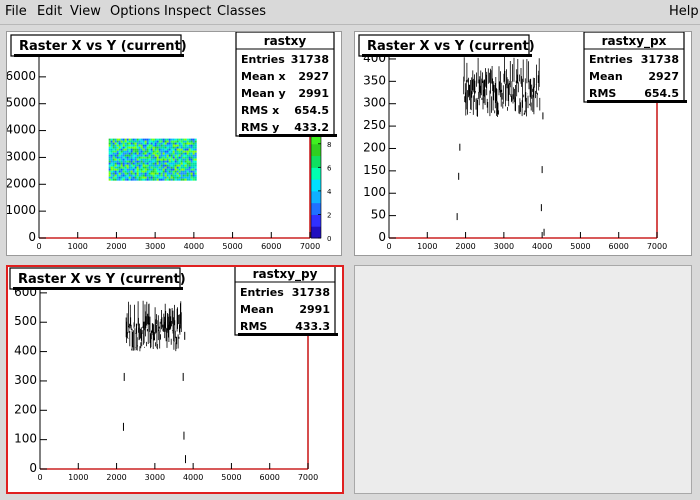 The height and width of the screenshot is (500, 700). I want to click on menu-help: Help, so click(684, 11).